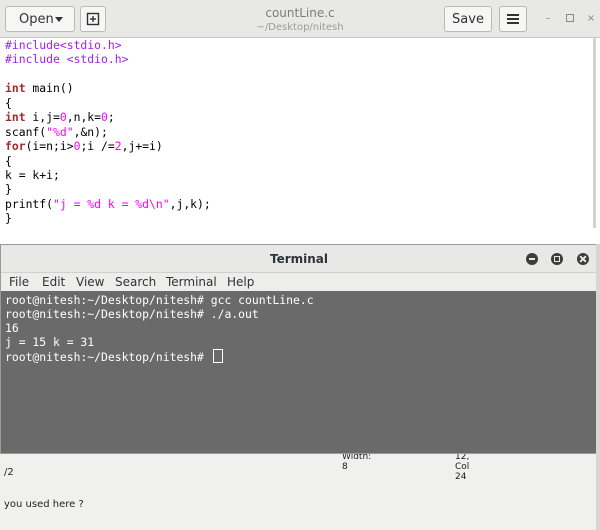 The height and width of the screenshot is (530, 600). I want to click on hamburger-menu-button, so click(513, 19).